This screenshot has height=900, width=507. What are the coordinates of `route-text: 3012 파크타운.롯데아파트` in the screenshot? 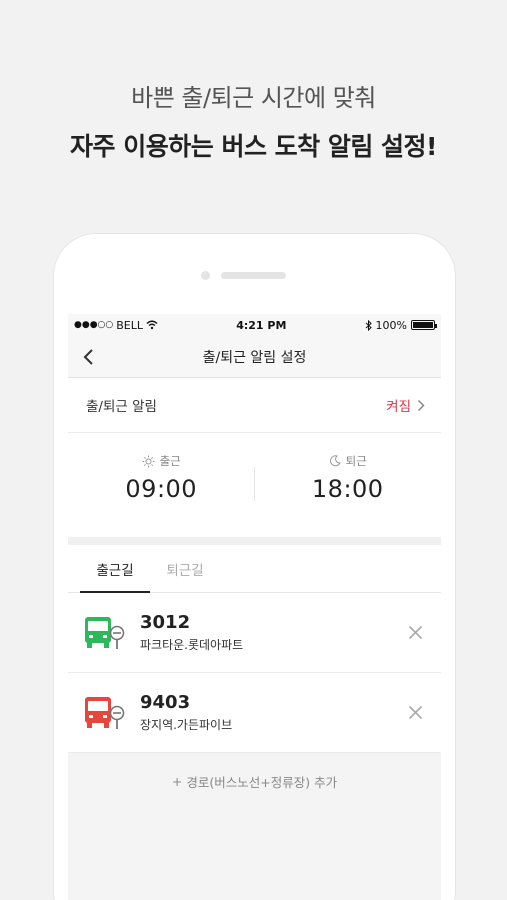 It's located at (191, 632).